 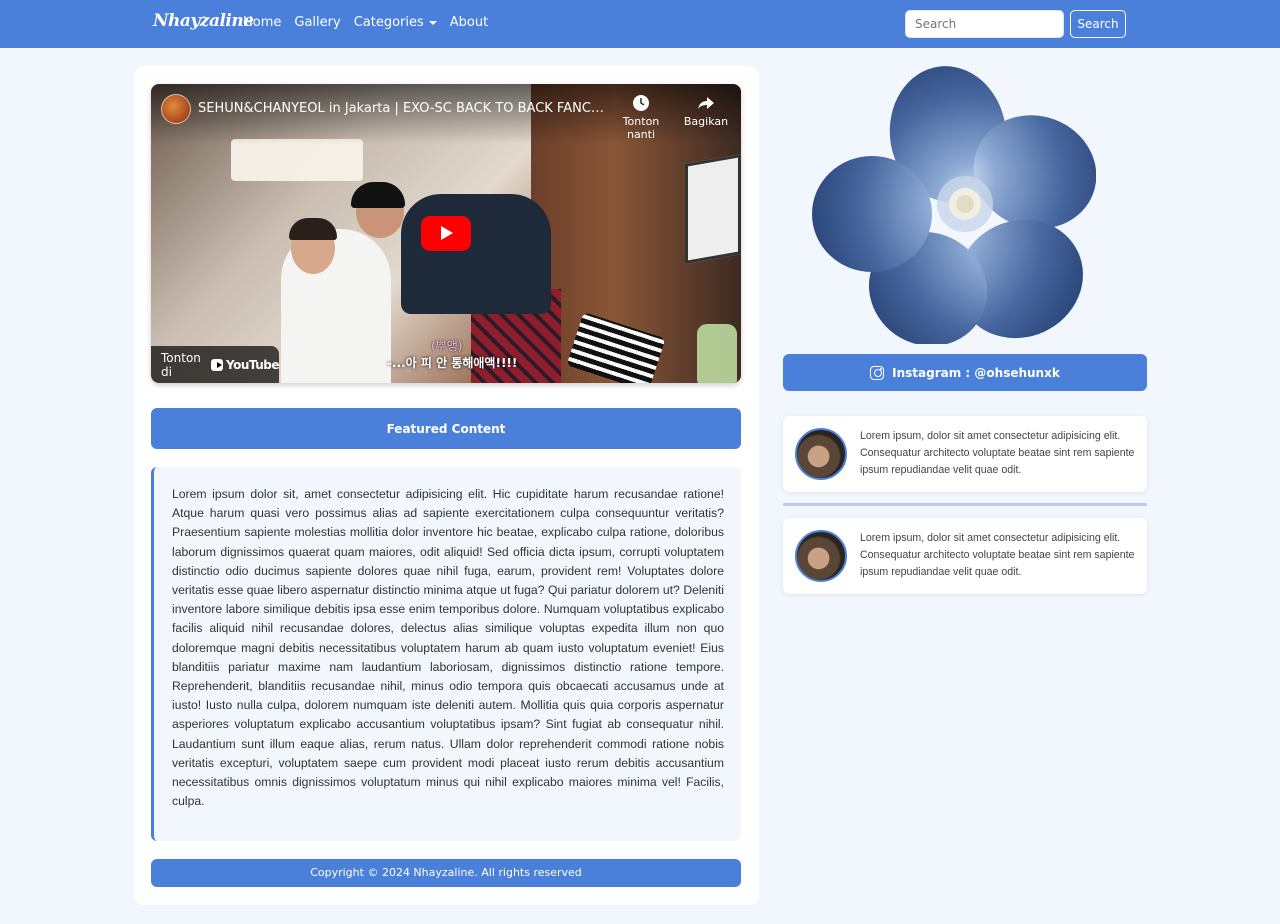 What do you see at coordinates (181, 364) in the screenshot?
I see `watch-on-label: Tonton di` at bounding box center [181, 364].